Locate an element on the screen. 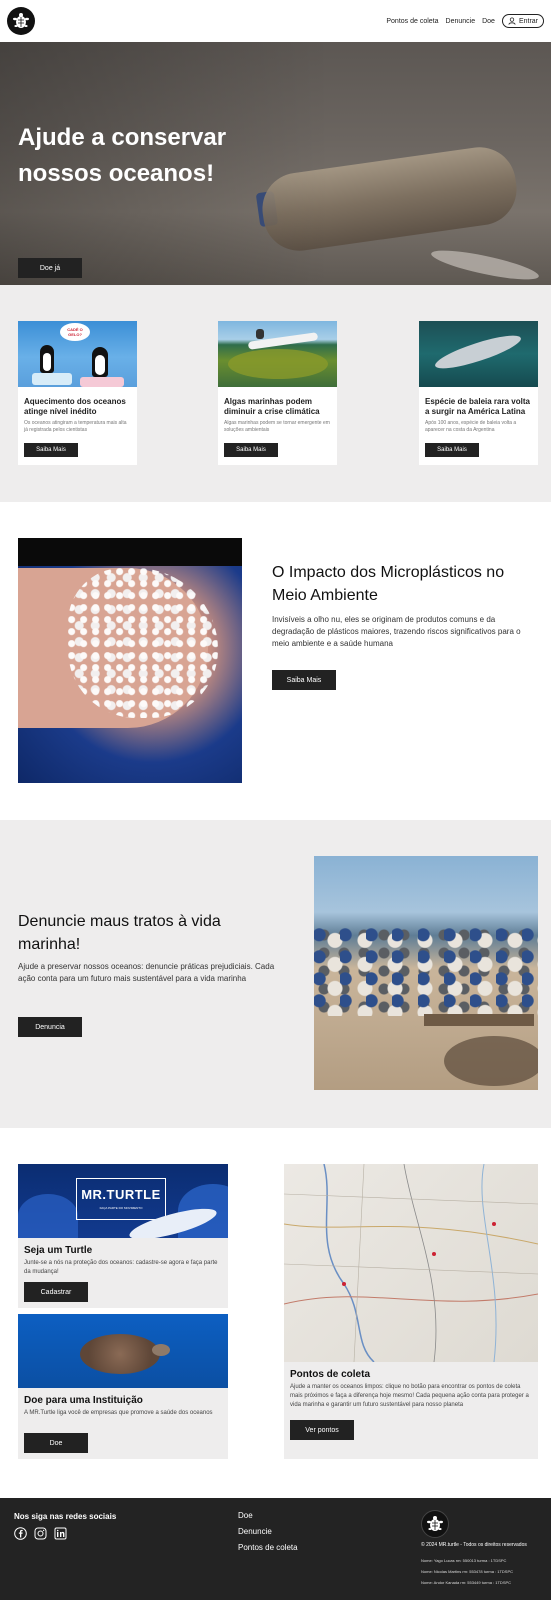 The image size is (551, 1600). map-icon is located at coordinates (411, 1263).